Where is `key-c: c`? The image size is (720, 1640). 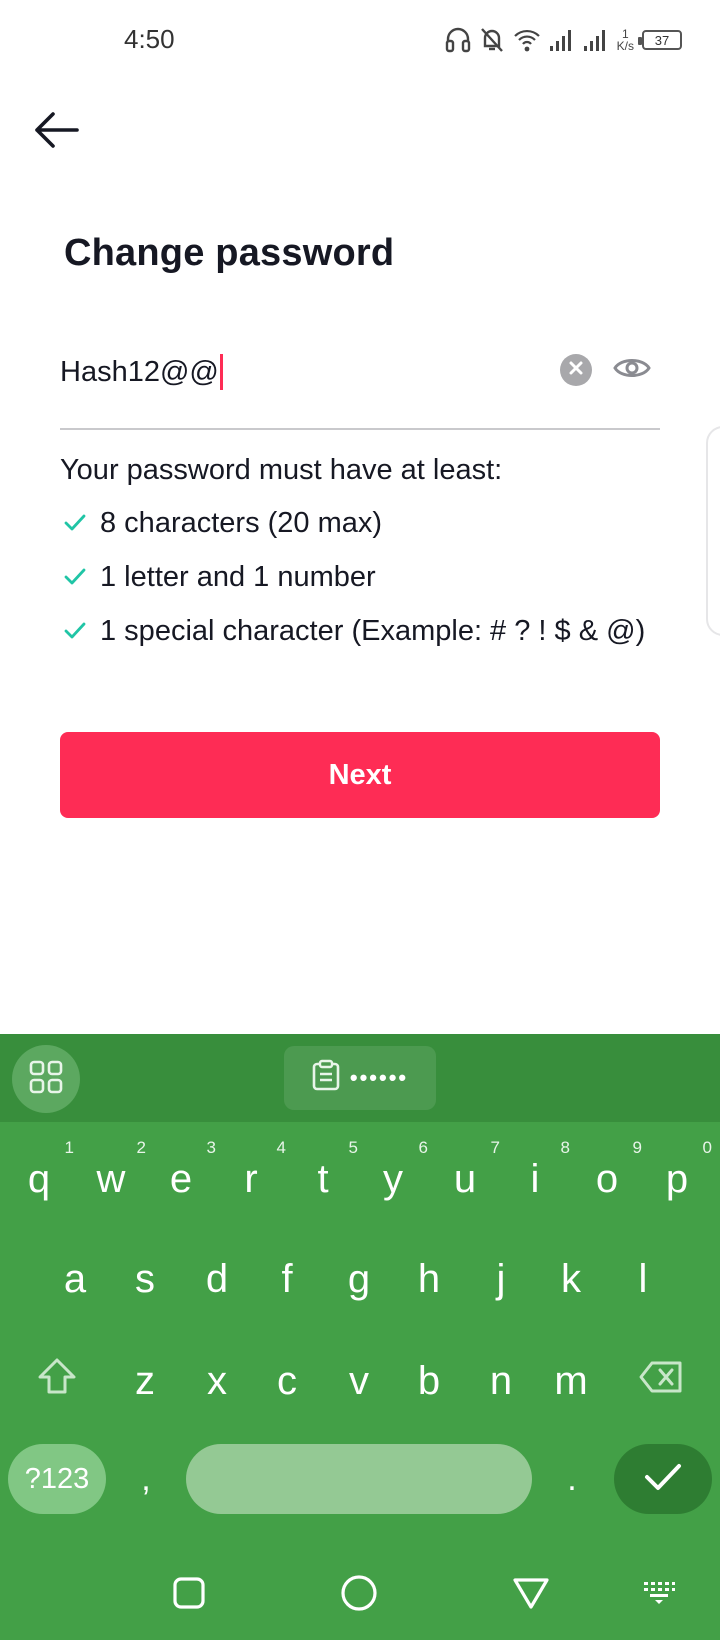 key-c: c is located at coordinates (287, 1381).